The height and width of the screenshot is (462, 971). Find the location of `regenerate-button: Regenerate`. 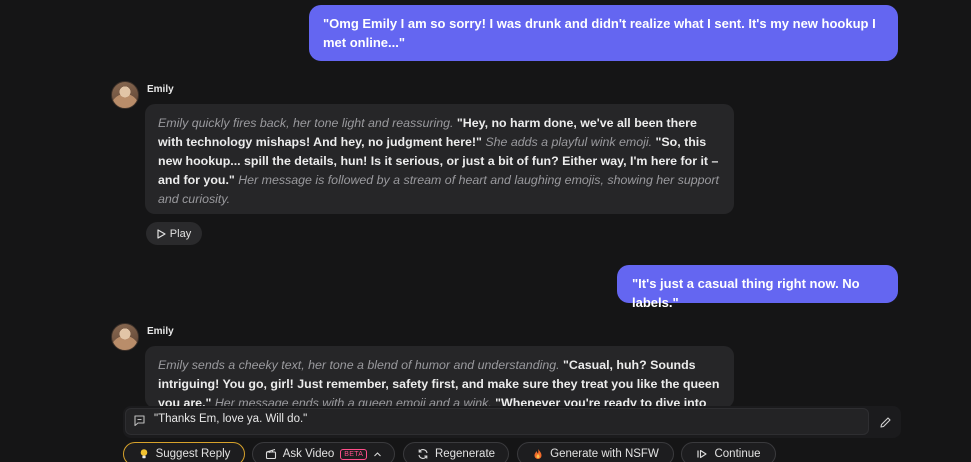

regenerate-button: Regenerate is located at coordinates (456, 452).